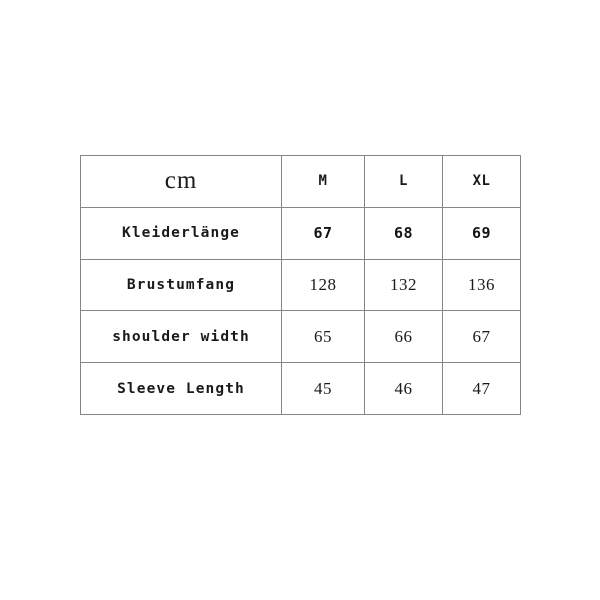 Image resolution: width=600 pixels, height=600 pixels. Describe the element at coordinates (403, 337) in the screenshot. I see `value-shoulder-width-l: 66` at that location.